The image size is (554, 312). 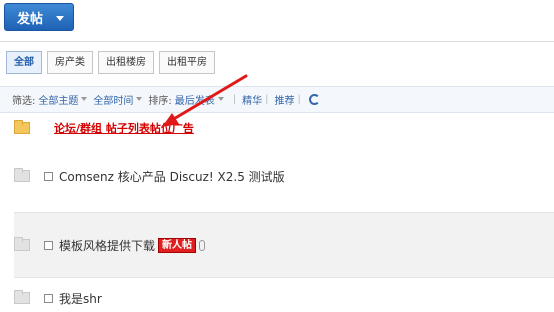 I want to click on sort-filter: 最后发表, so click(x=195, y=99).